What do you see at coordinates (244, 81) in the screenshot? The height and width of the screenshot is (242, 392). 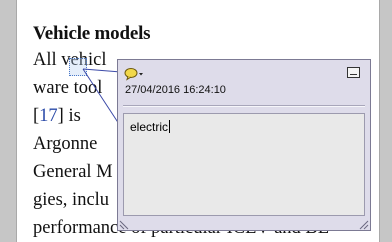 I see `note-header: 27/04/2016 16:24:10` at bounding box center [244, 81].